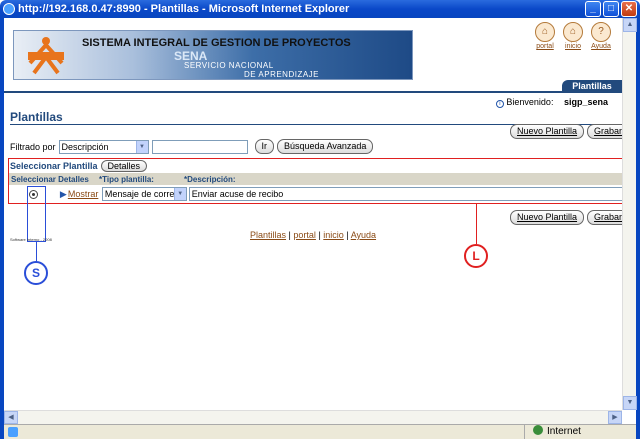 The image size is (640, 439). Describe the element at coordinates (573, 46) in the screenshot. I see `top-link-inicio-label: inicio` at that location.